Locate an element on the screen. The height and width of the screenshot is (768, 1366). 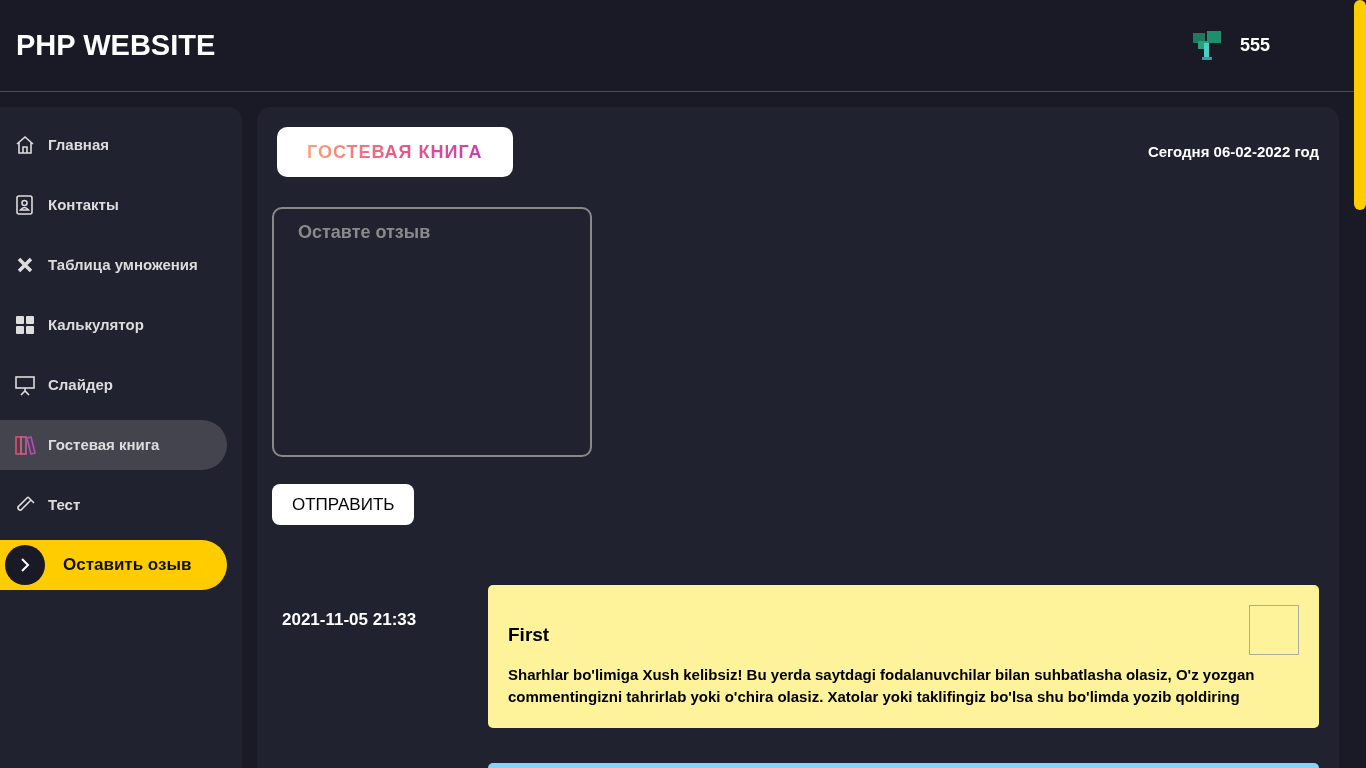
contact-card-icon is located at coordinates (25, 205).